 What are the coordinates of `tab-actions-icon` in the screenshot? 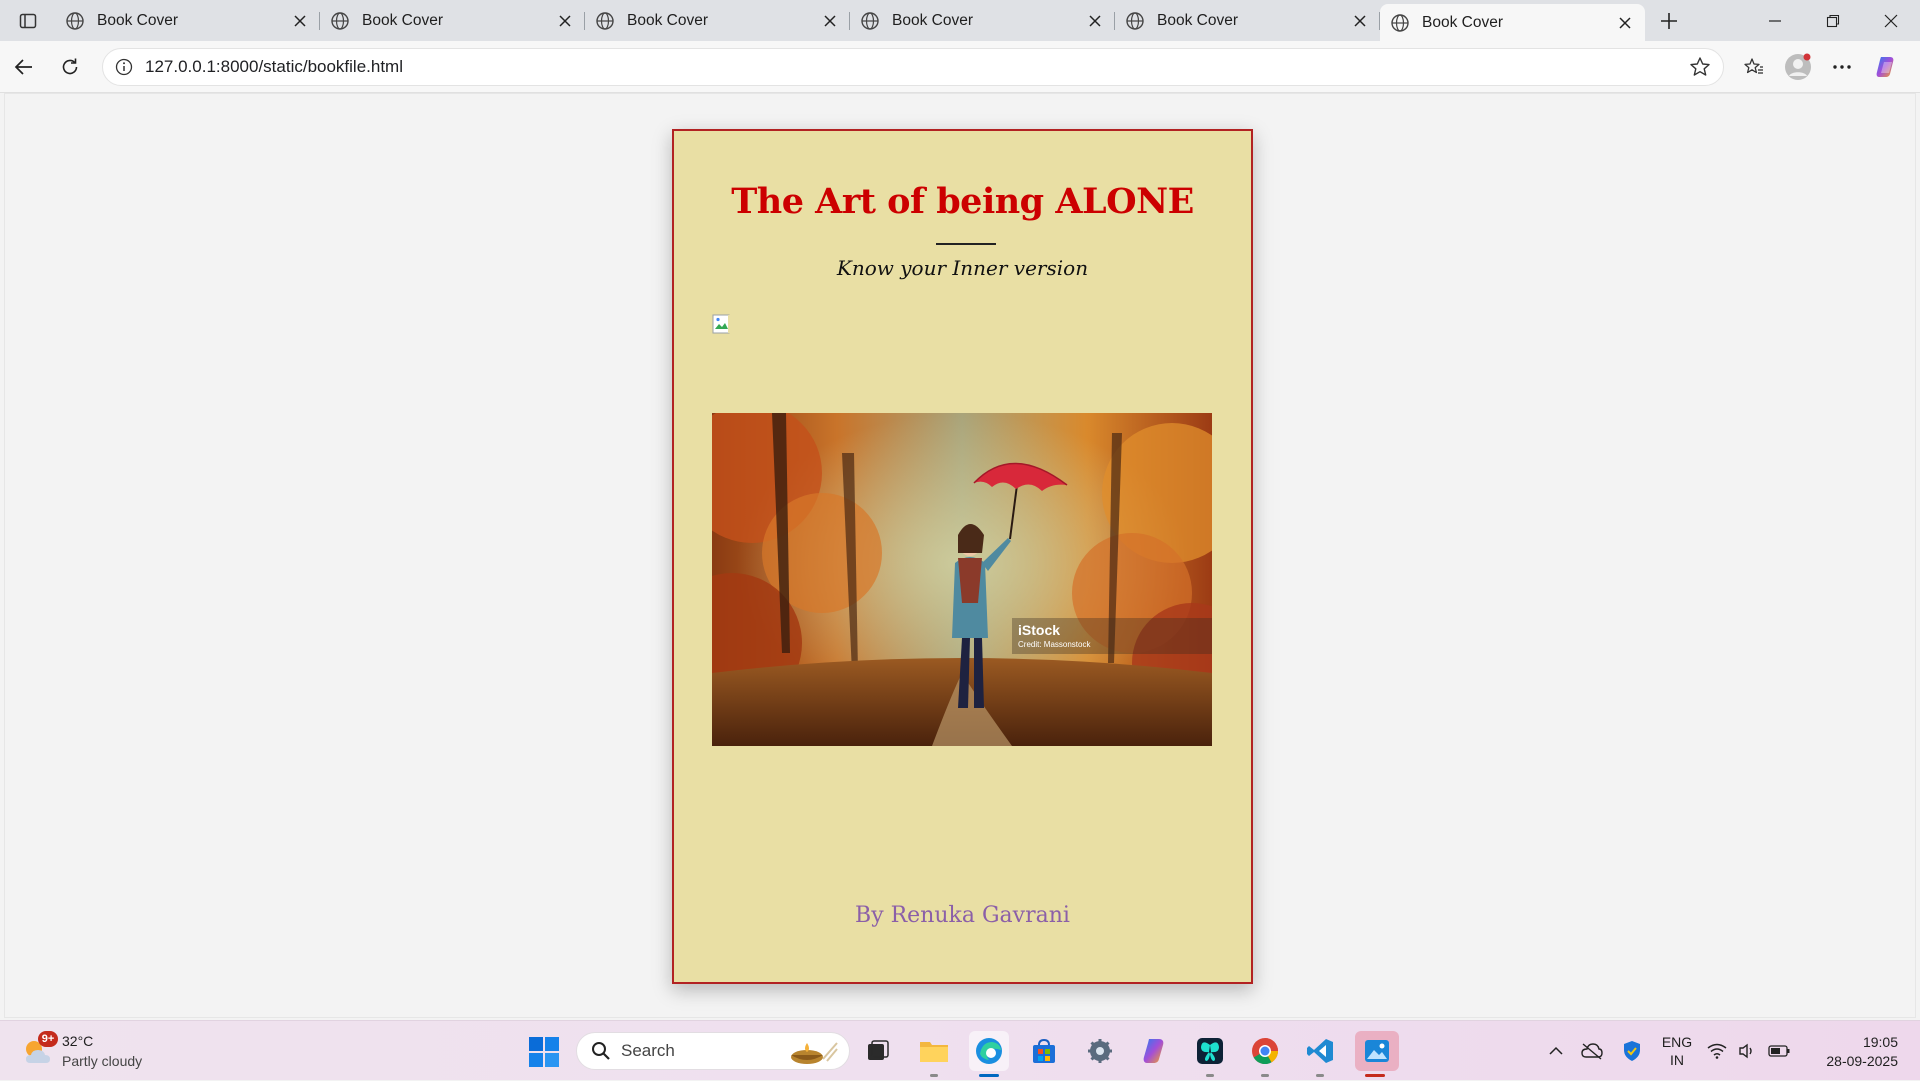 It's located at (27, 20).